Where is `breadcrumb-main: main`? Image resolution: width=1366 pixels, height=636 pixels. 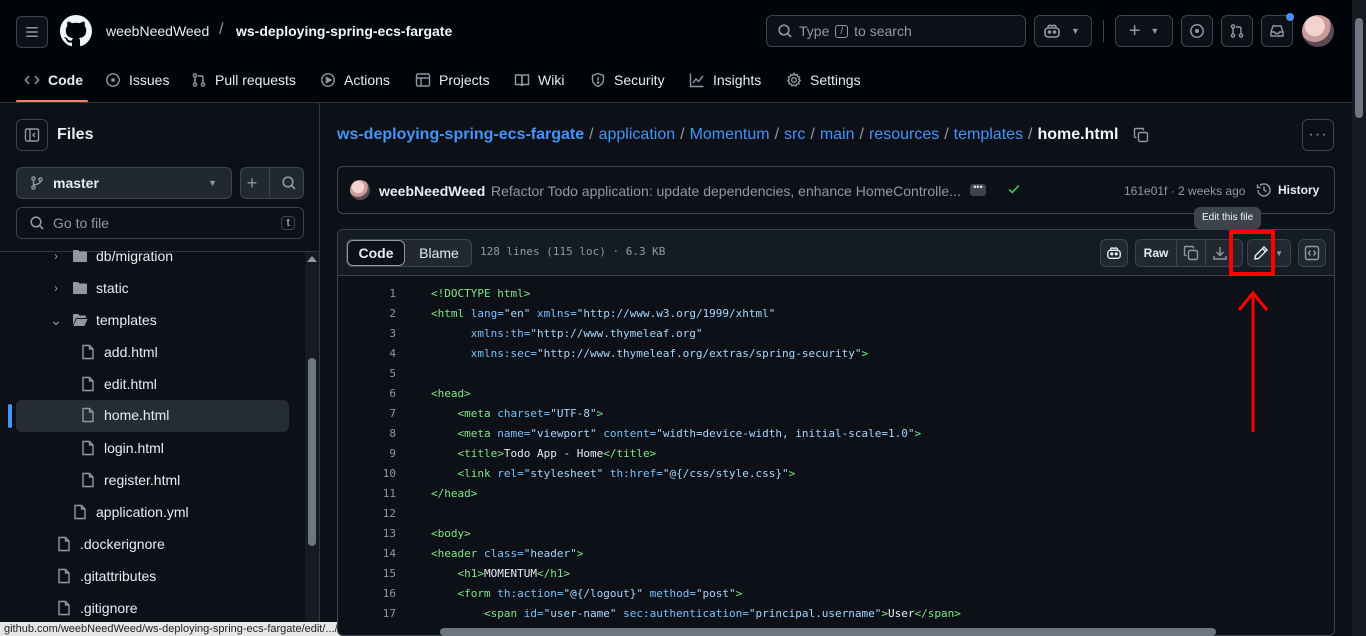
breadcrumb-main: main is located at coordinates (837, 135).